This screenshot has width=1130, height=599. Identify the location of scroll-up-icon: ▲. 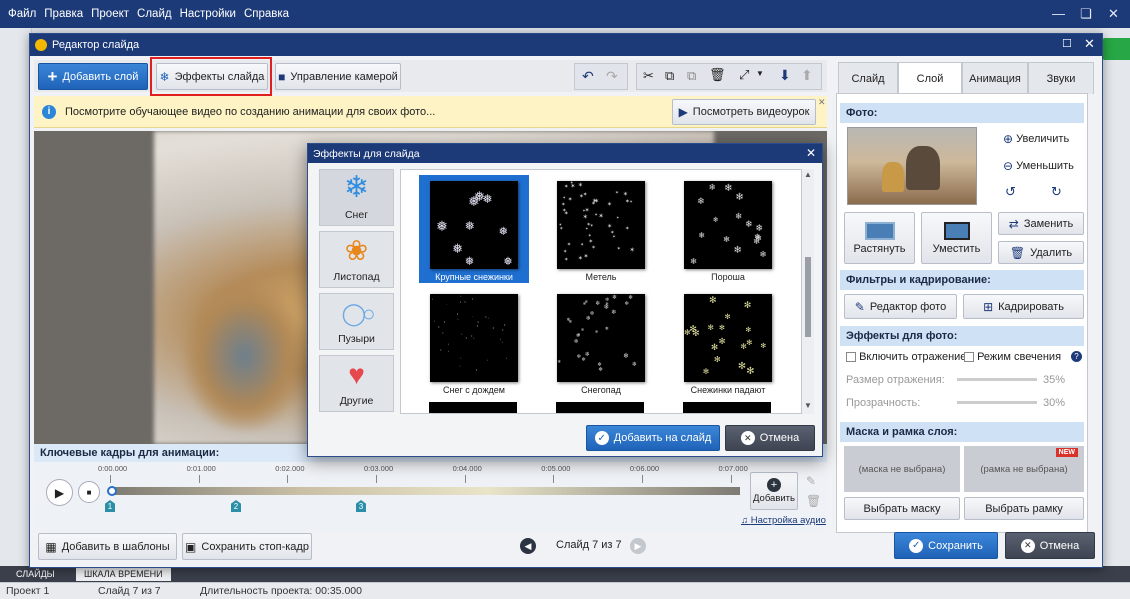
(808, 174).